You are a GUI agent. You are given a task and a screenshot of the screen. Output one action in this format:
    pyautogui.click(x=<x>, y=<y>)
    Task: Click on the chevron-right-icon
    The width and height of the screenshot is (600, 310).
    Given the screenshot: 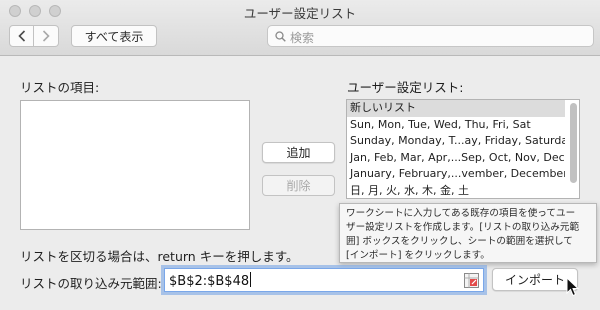 What is the action you would take?
    pyautogui.click(x=46, y=36)
    